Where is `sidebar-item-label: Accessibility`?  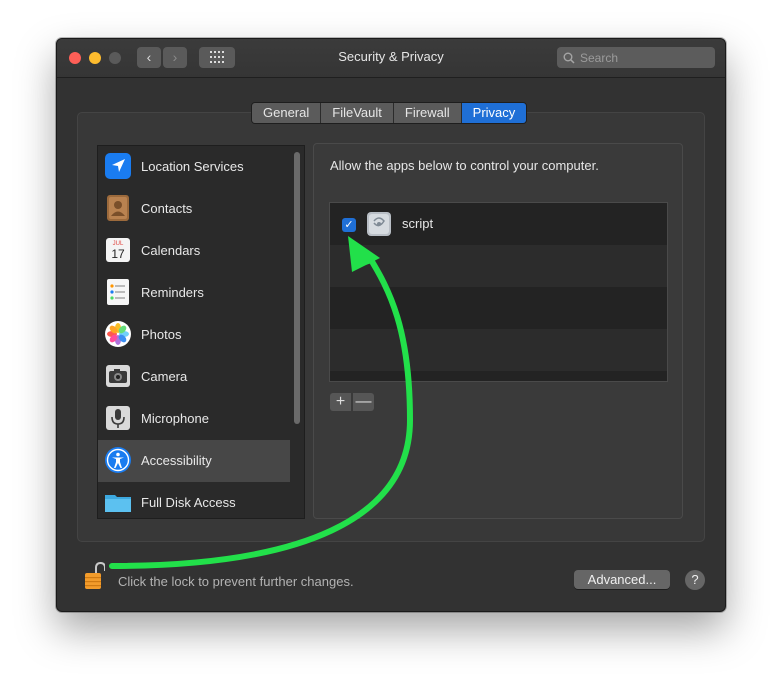 sidebar-item-label: Accessibility is located at coordinates (176, 460).